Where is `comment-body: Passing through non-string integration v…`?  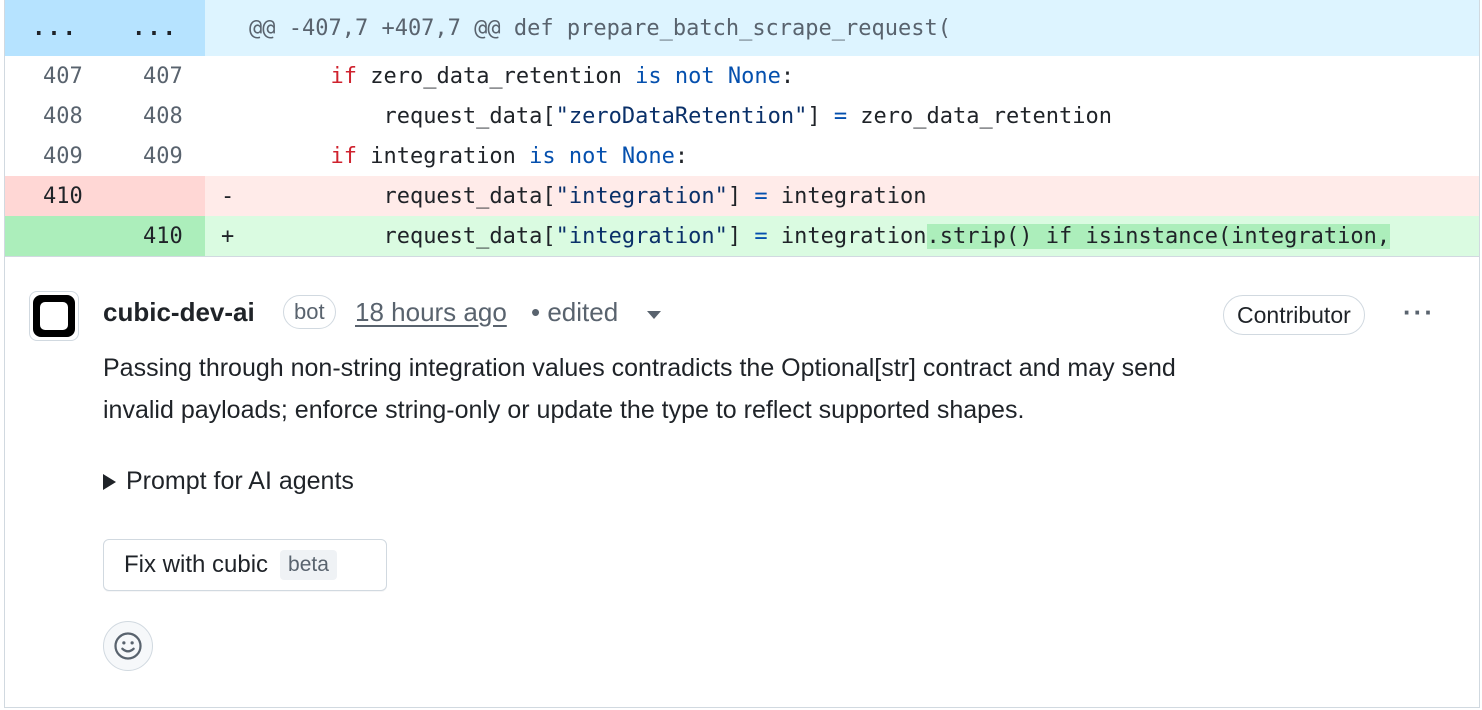 comment-body: Passing through non-string integration v… is located at coordinates (753, 389).